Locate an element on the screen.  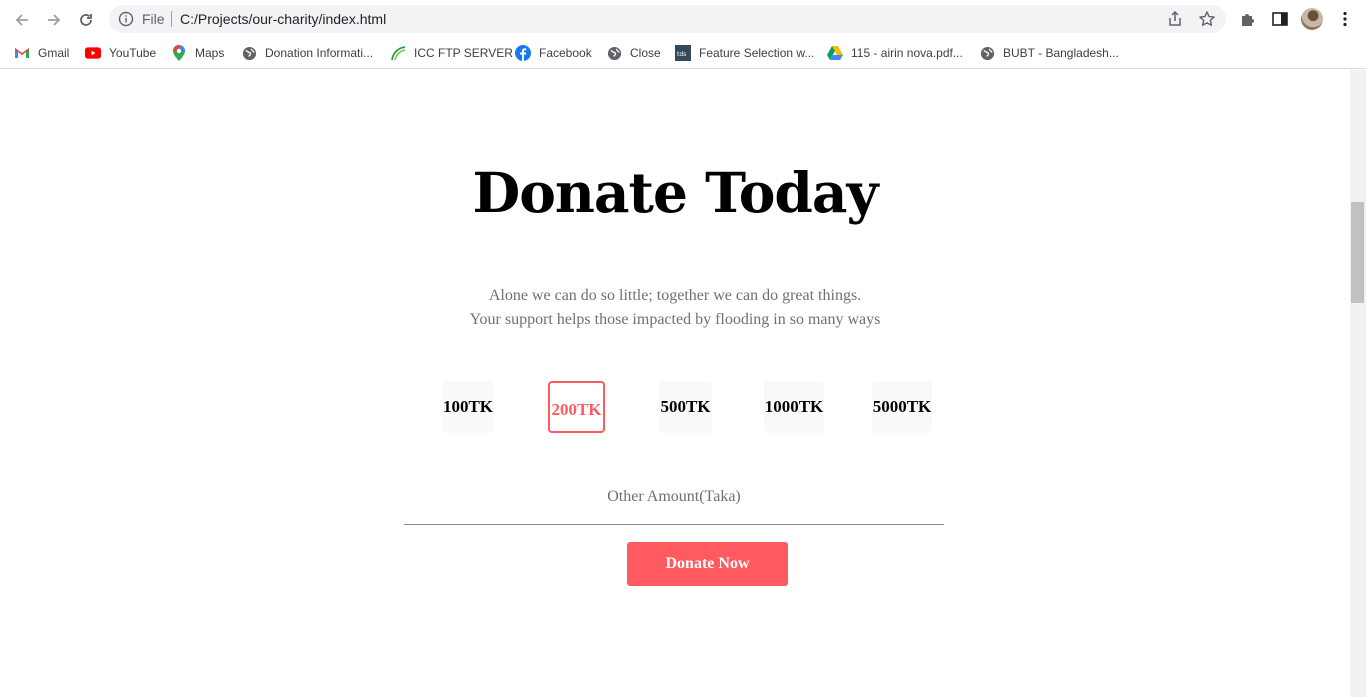
bookmark-close: Close is located at coordinates (633, 53).